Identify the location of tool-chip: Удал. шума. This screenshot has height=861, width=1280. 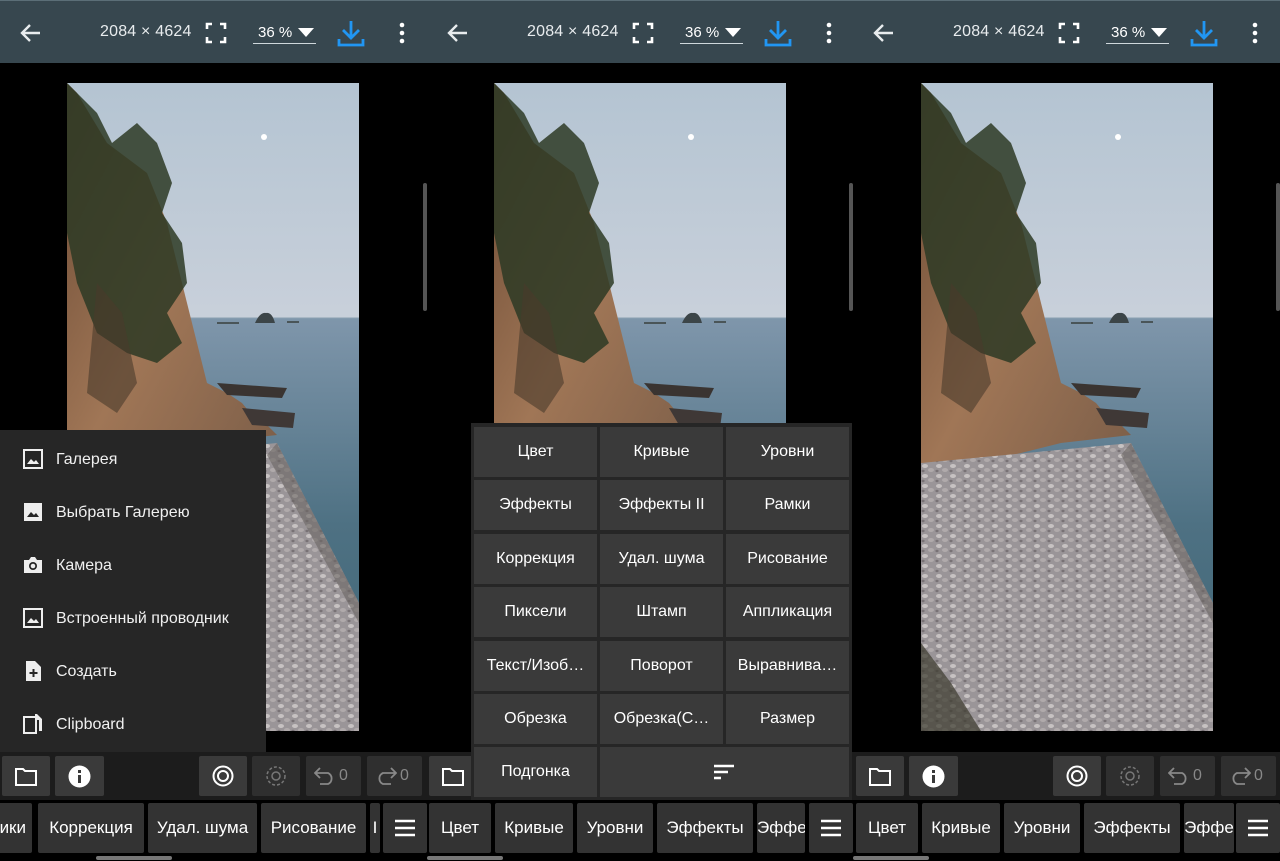
(202, 828).